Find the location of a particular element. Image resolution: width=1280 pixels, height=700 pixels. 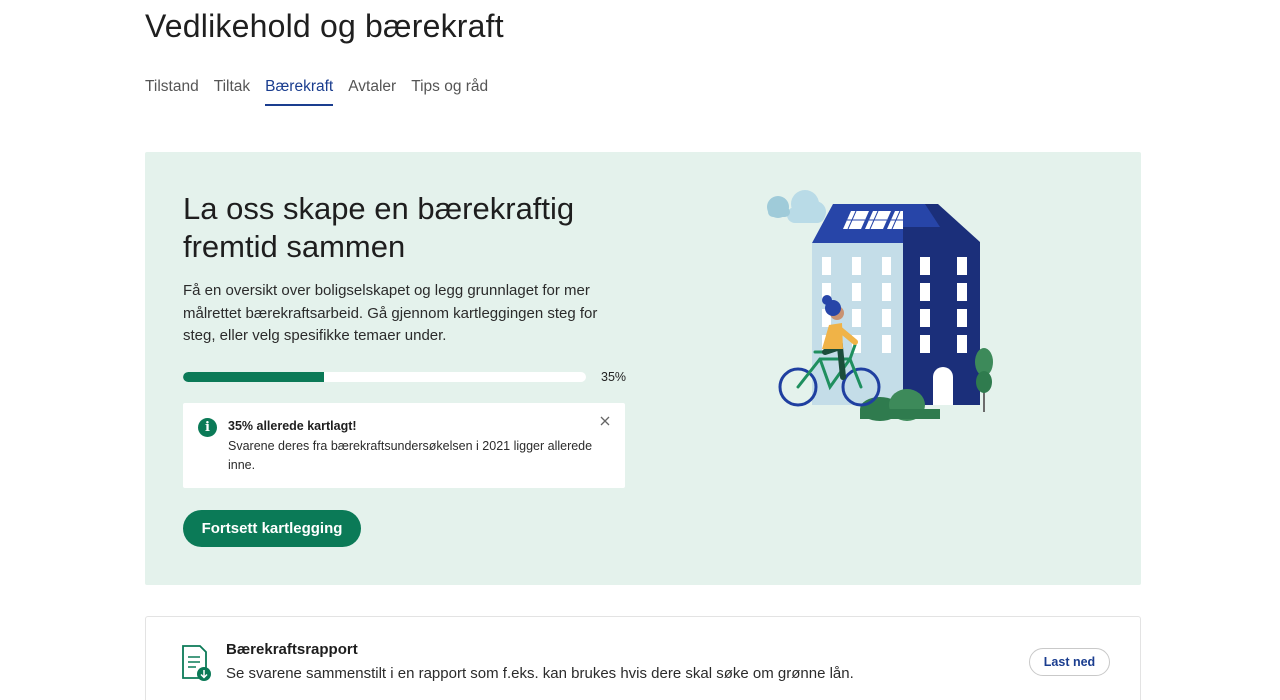

document-download-icon is located at coordinates (196, 663).